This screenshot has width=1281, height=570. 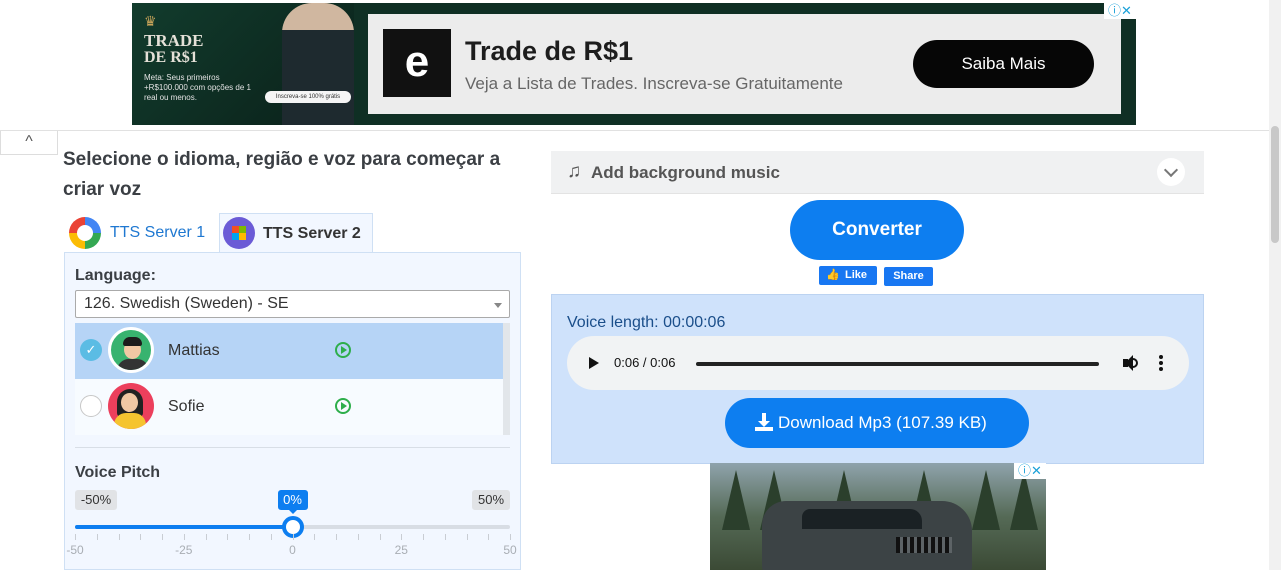 I want to click on list-item-voice-sofie: Sofie, so click(x=290, y=407).